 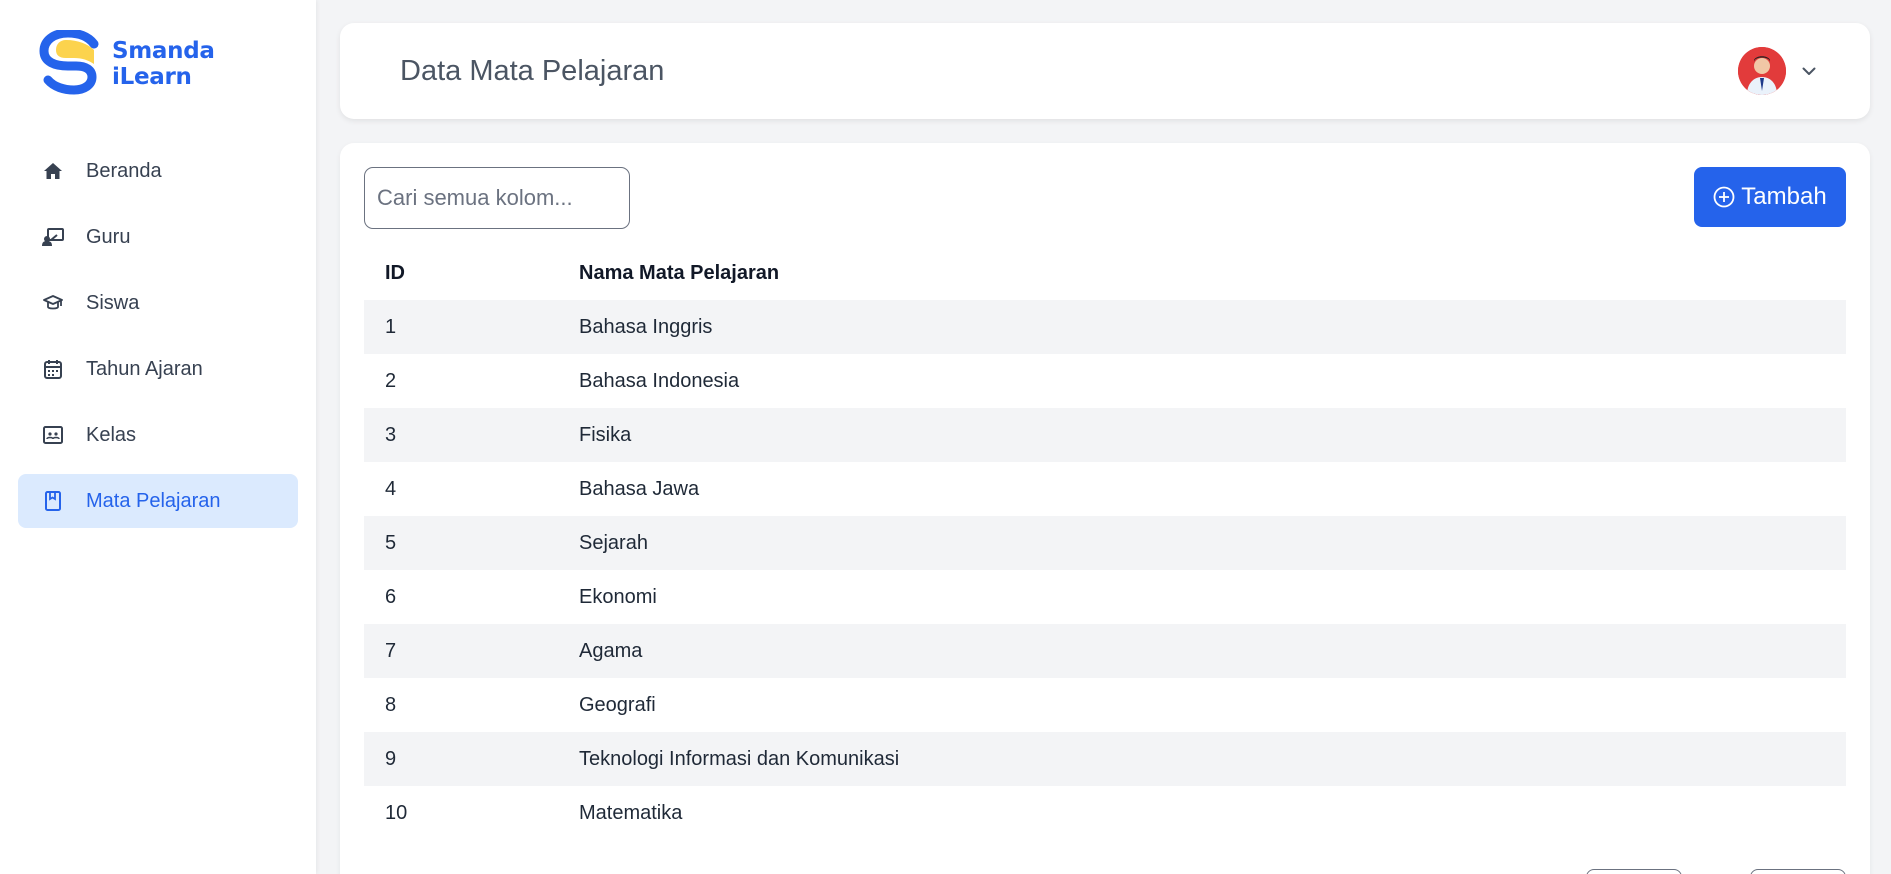 I want to click on page-title: Data Mata Pelajaran, so click(x=532, y=71).